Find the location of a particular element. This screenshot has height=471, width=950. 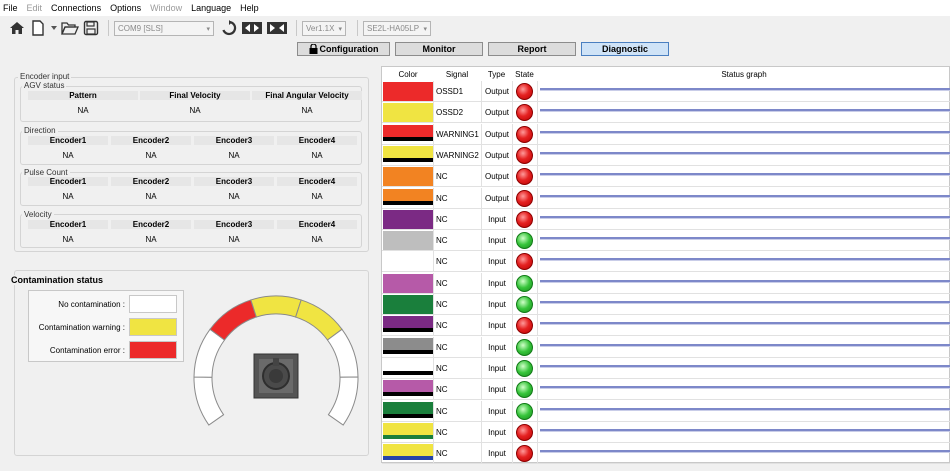

new-file-icon is located at coordinates (38, 28).